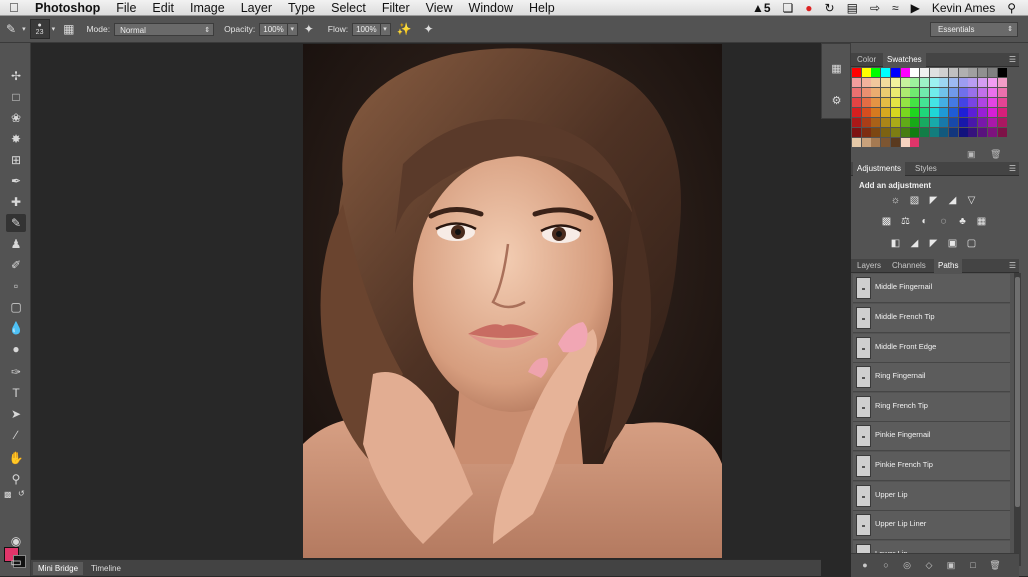 Image resolution: width=1028 pixels, height=577 pixels. What do you see at coordinates (865, 565) in the screenshot?
I see `fill-path-icon: ●` at bounding box center [865, 565].